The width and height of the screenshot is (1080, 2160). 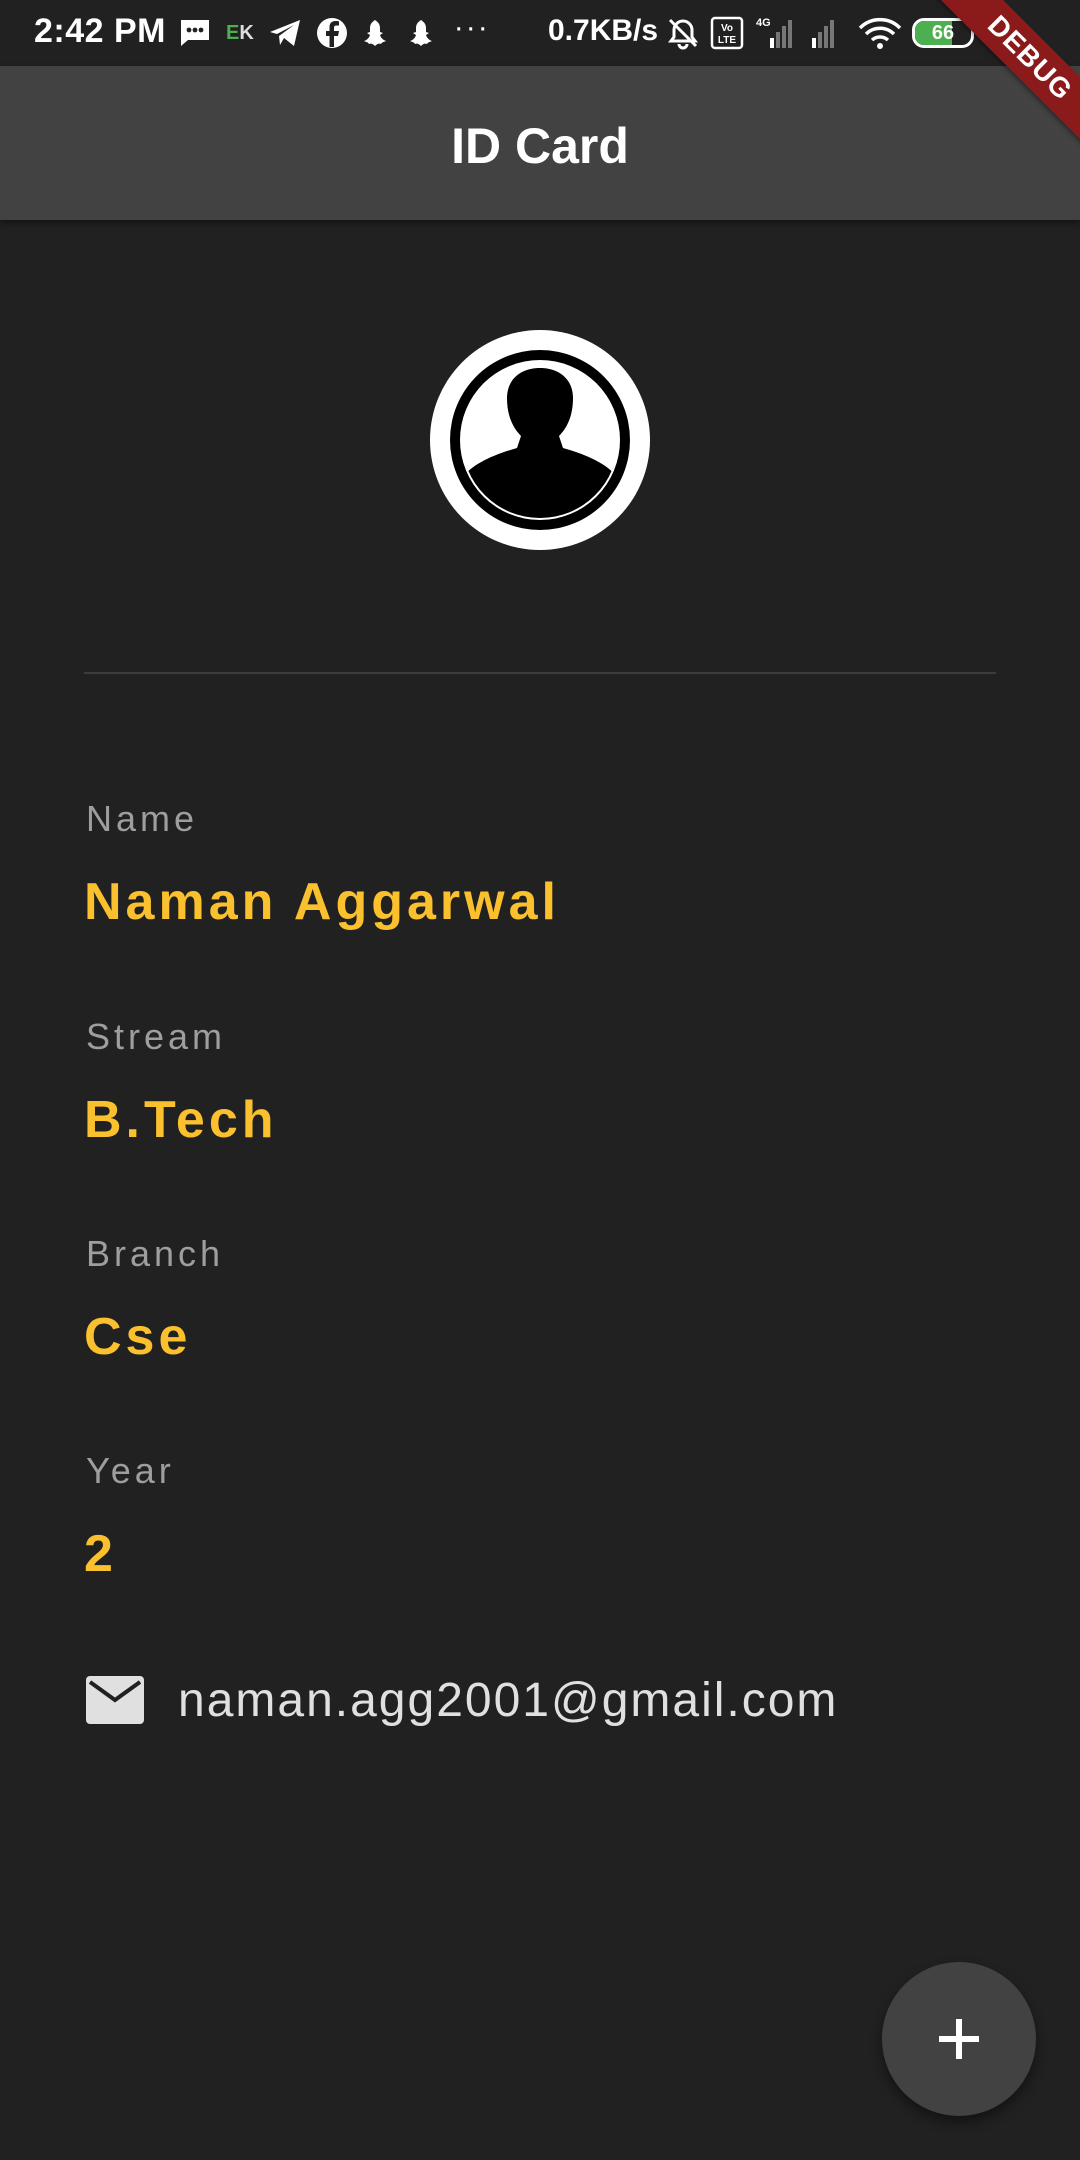 I want to click on plus-icon, so click(x=959, y=2039).